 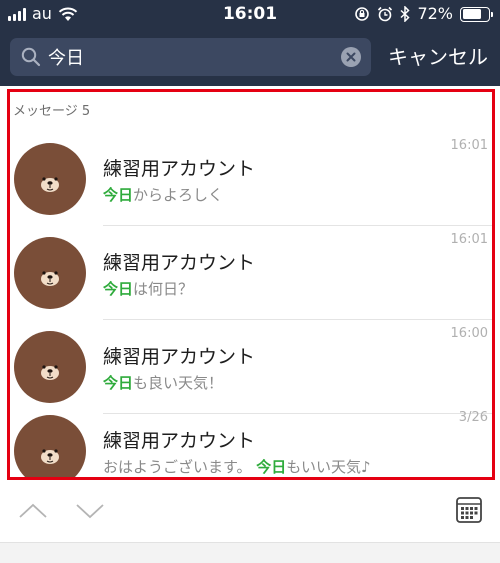 What do you see at coordinates (471, 14) in the screenshot?
I see `battery-fill` at bounding box center [471, 14].